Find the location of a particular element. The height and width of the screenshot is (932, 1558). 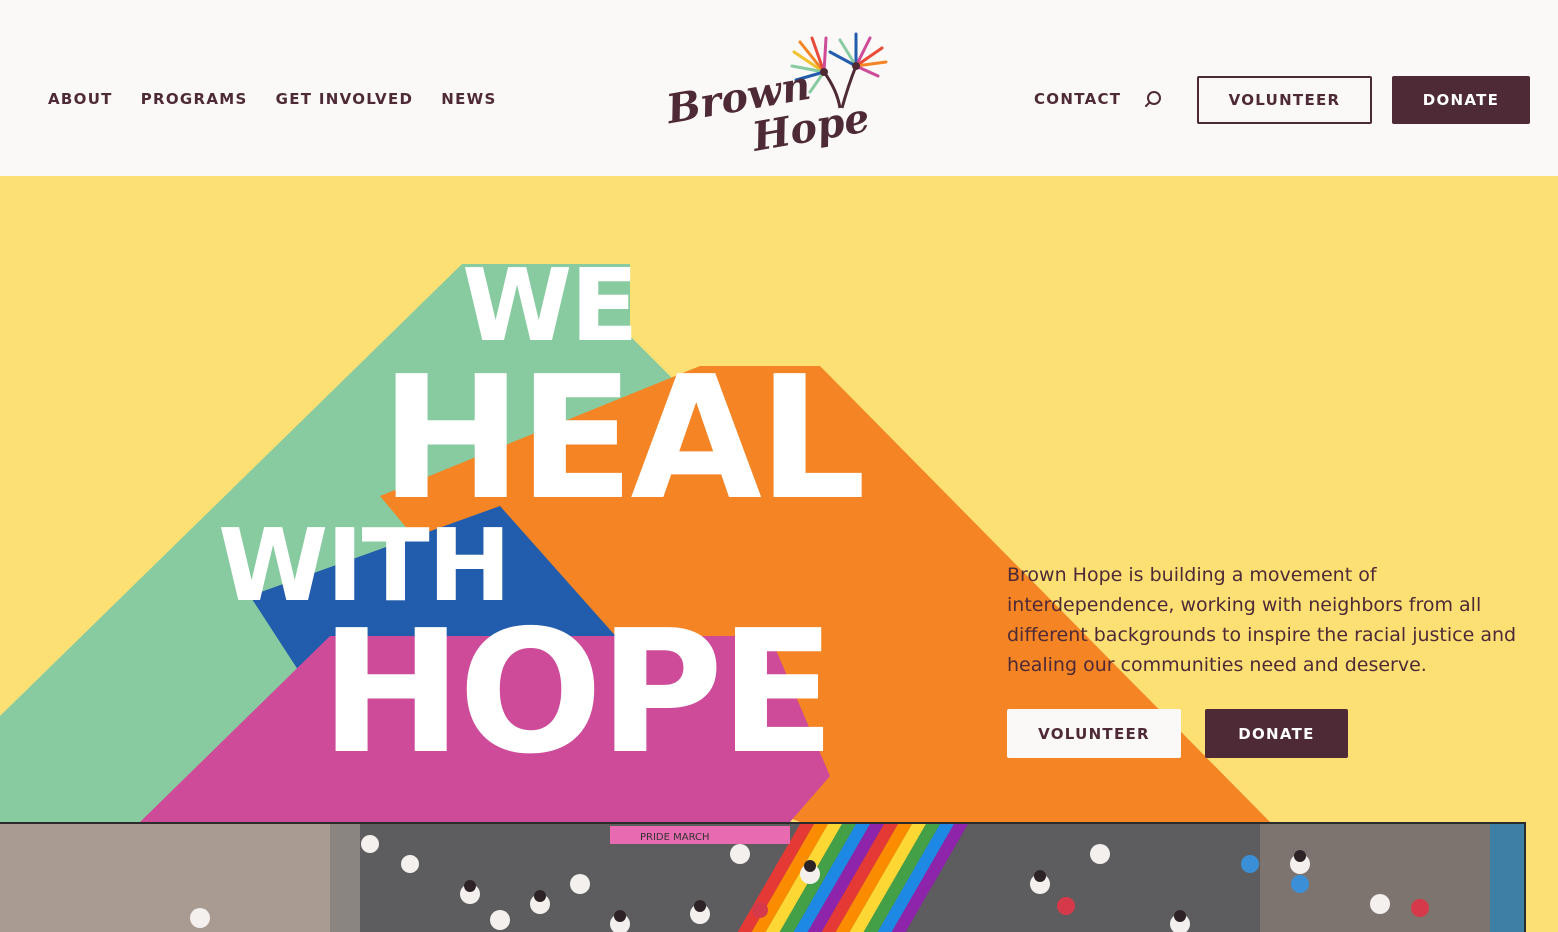

primary-nav: ABOUT PROGRAMS GET INVOLVED NEWS is located at coordinates (286, 99).